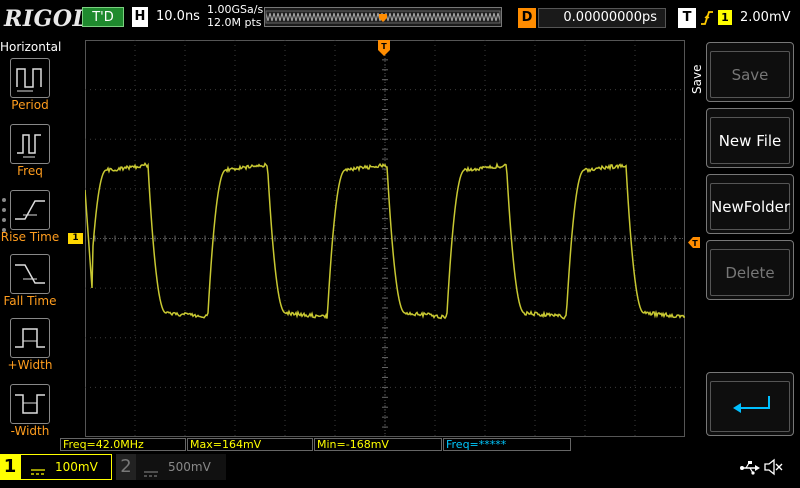  What do you see at coordinates (30, 404) in the screenshot?
I see `negative-width-button` at bounding box center [30, 404].